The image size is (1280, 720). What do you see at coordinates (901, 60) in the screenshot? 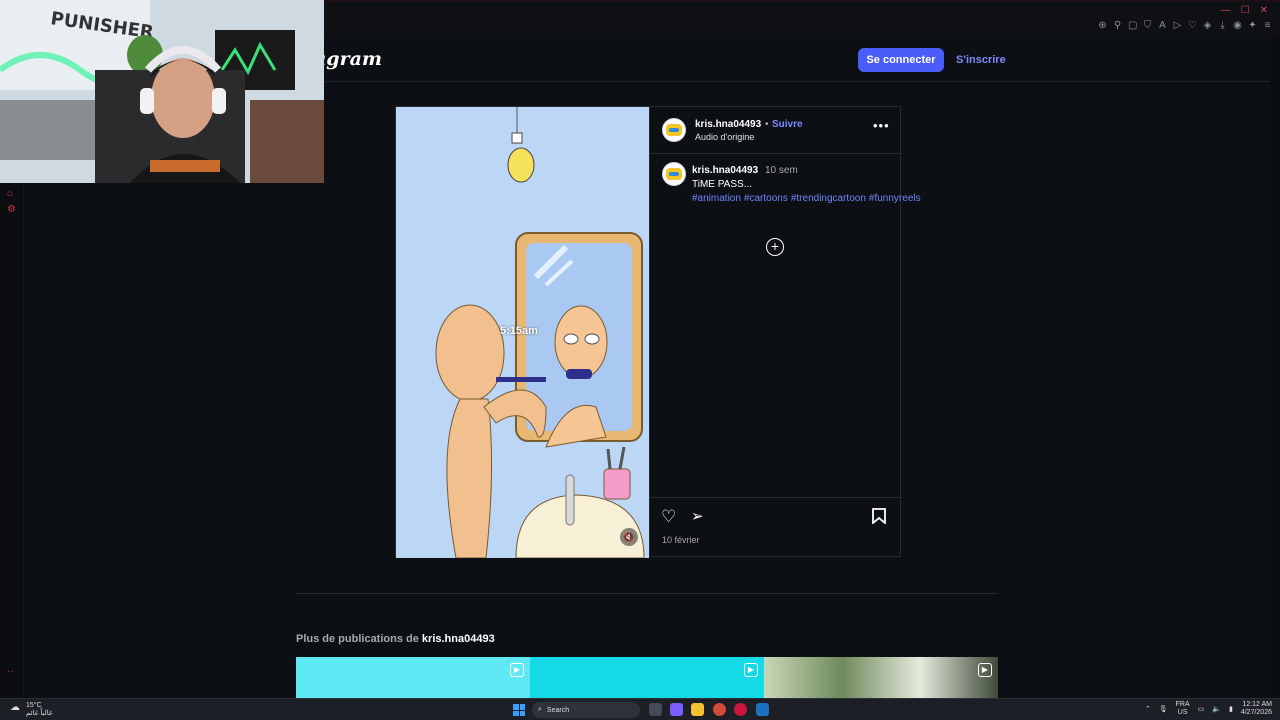
I see `login-button: Se connecter` at bounding box center [901, 60].